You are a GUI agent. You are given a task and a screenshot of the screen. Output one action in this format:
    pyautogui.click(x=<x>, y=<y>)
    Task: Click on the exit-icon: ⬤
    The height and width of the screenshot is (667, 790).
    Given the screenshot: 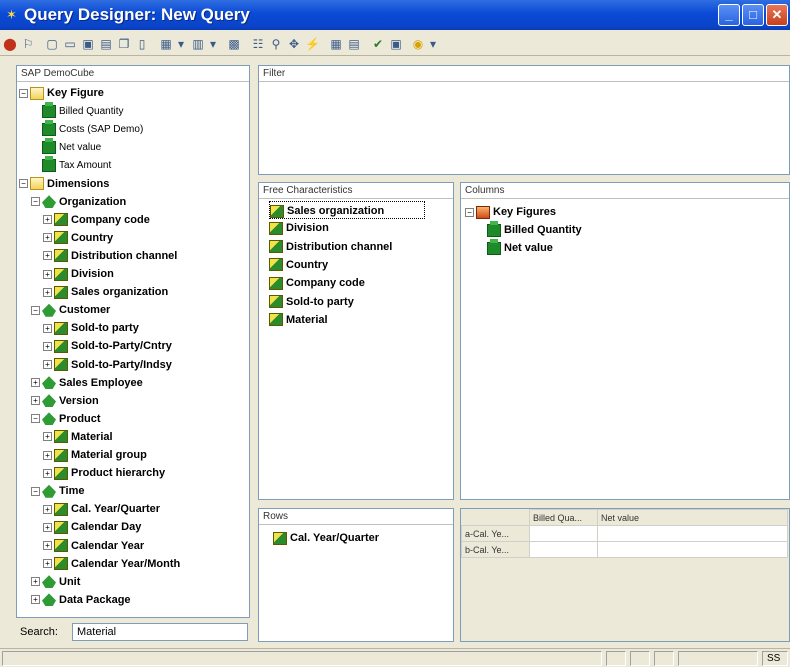 What is the action you would take?
    pyautogui.click(x=10, y=43)
    